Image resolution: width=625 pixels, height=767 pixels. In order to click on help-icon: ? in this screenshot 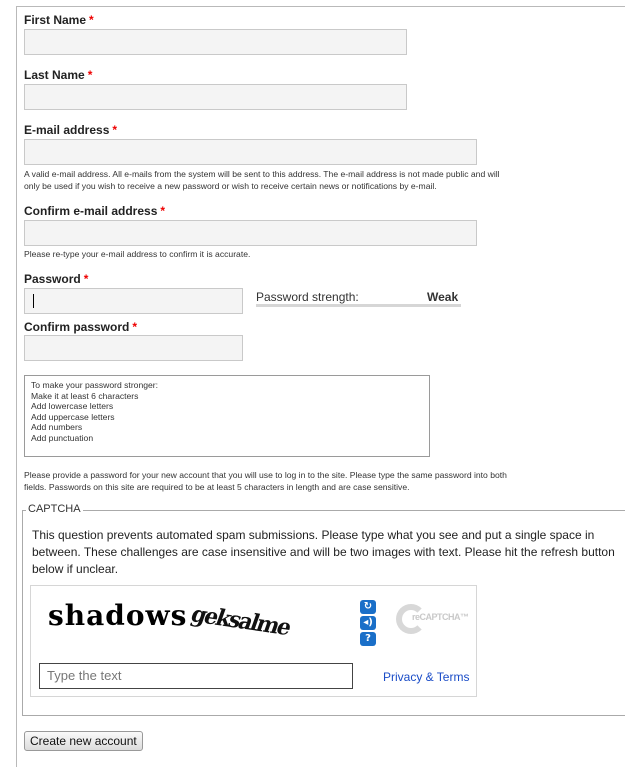, I will do `click(368, 639)`.